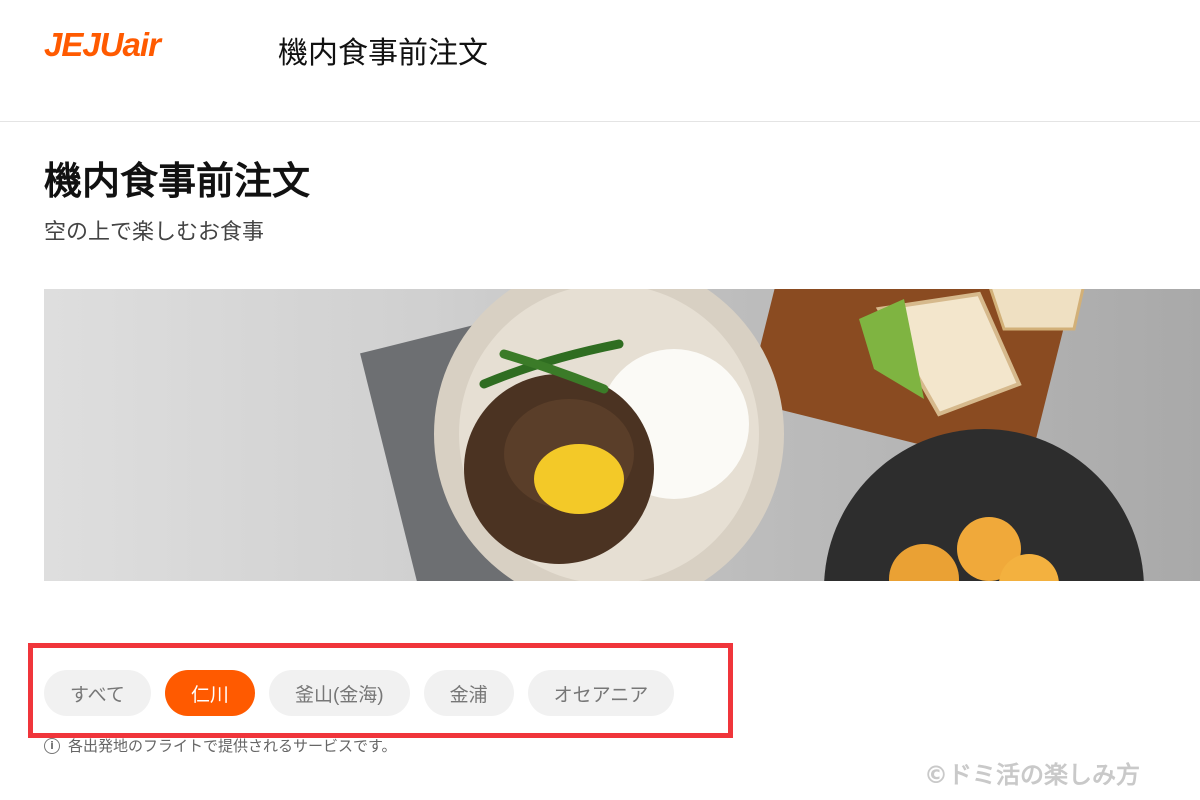 Image resolution: width=1200 pixels, height=800 pixels. I want to click on jejuair-logo: JEJUair, so click(102, 45).